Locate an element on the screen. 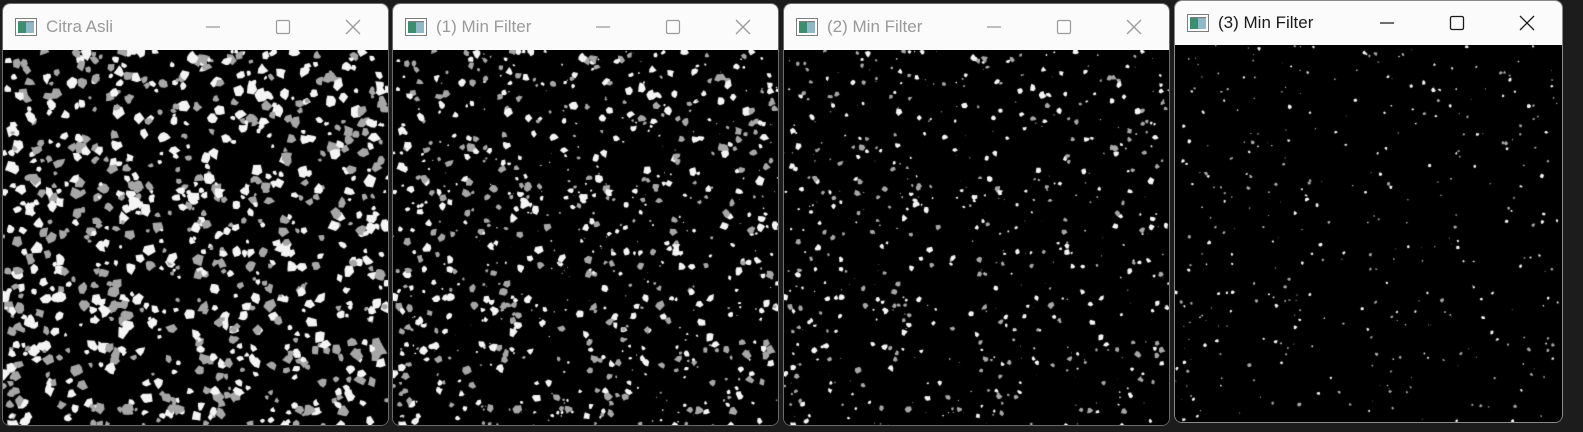 The height and width of the screenshot is (432, 1583). window-title: (1) Min Filter is located at coordinates (484, 26).